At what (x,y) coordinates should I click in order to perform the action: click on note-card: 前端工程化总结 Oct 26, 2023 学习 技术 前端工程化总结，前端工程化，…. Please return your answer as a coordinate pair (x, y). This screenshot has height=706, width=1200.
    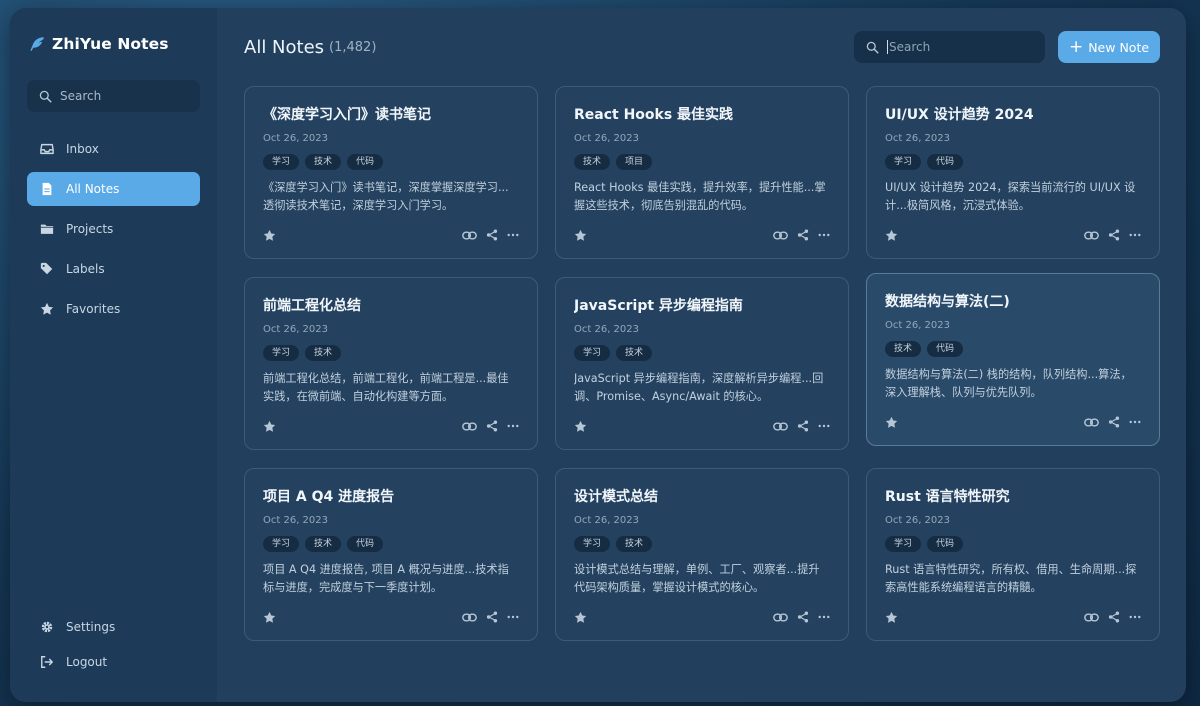
    Looking at the image, I should click on (391, 363).